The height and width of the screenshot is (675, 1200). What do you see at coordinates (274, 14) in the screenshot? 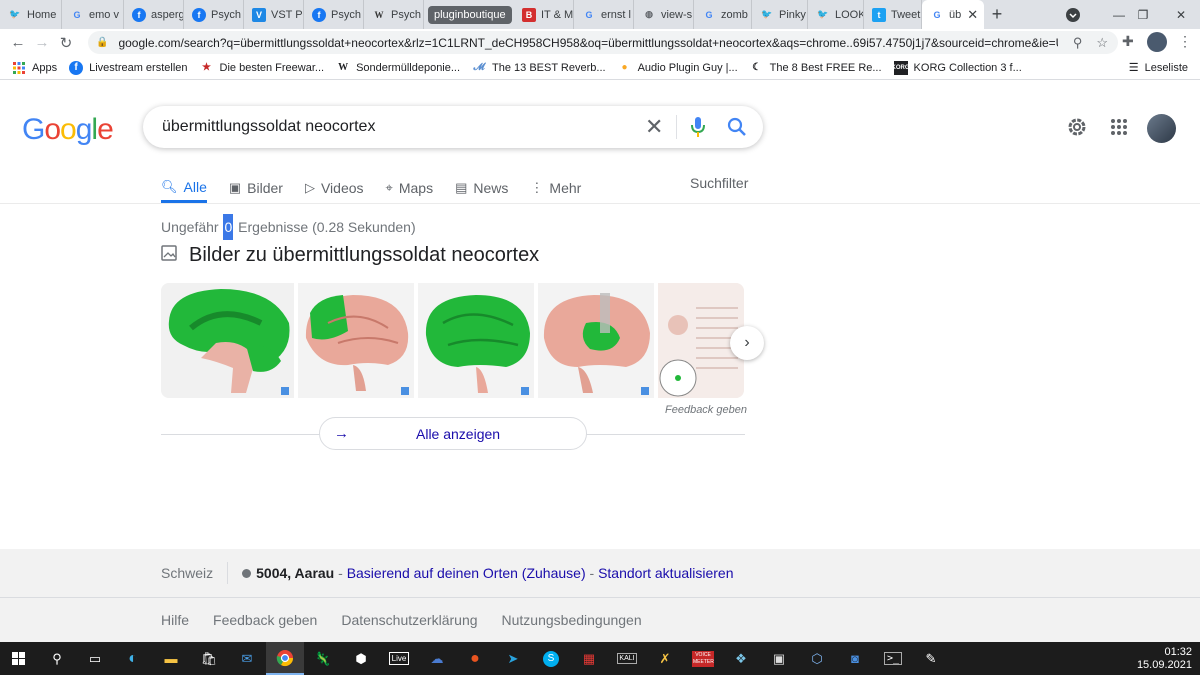
I see `tab-5: V VST Pl` at bounding box center [274, 14].